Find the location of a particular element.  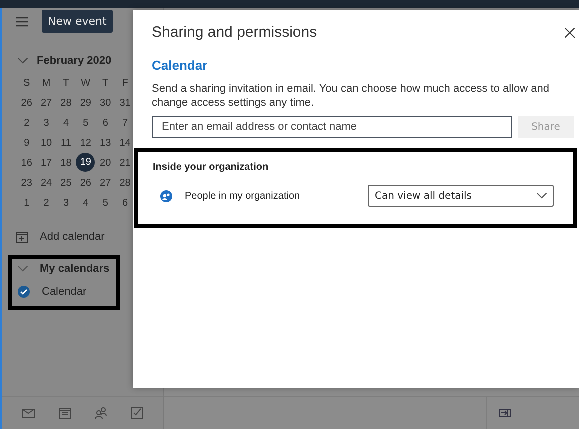

calendar-day: 17 is located at coordinates (46, 163).